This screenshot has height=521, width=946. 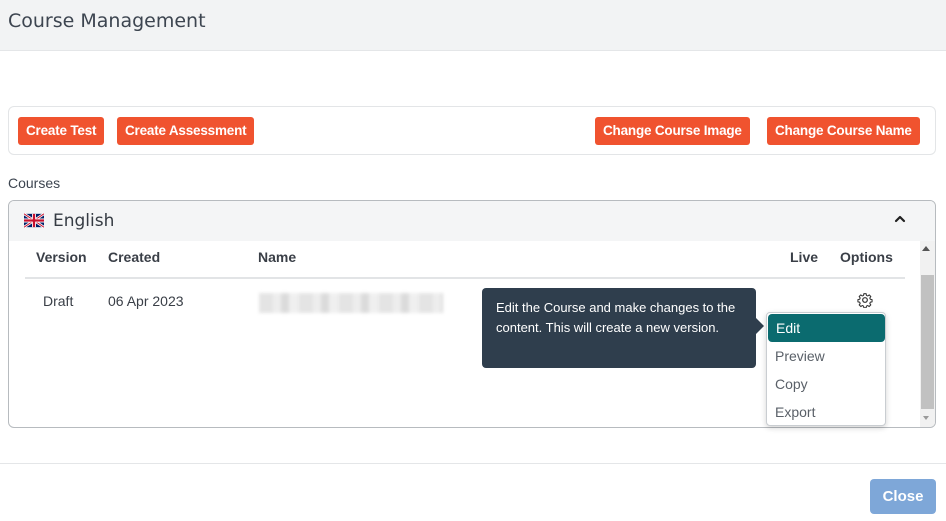 I want to click on menu-item-edit: Edit, so click(x=826, y=328).